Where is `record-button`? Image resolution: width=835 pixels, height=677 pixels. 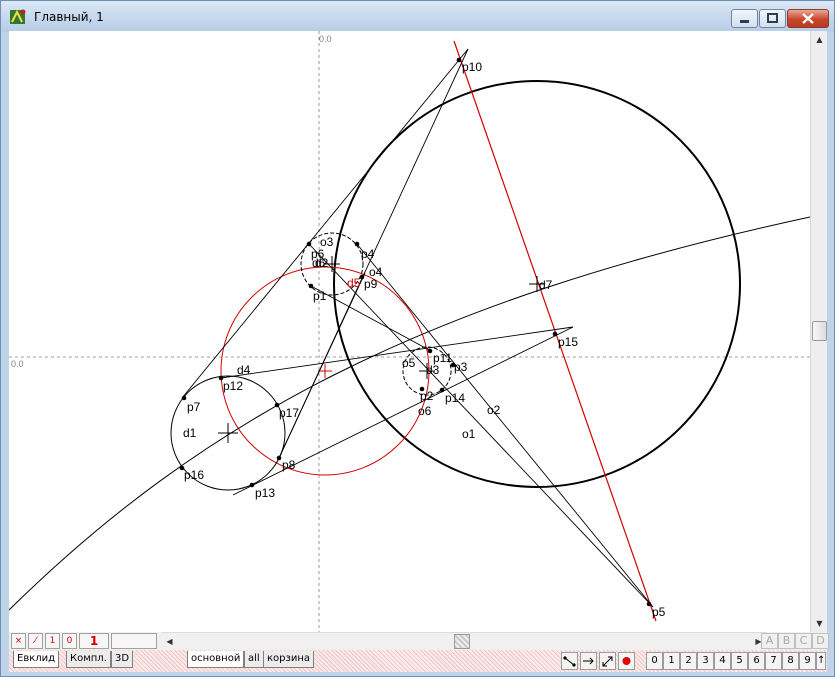
record-button is located at coordinates (626, 661).